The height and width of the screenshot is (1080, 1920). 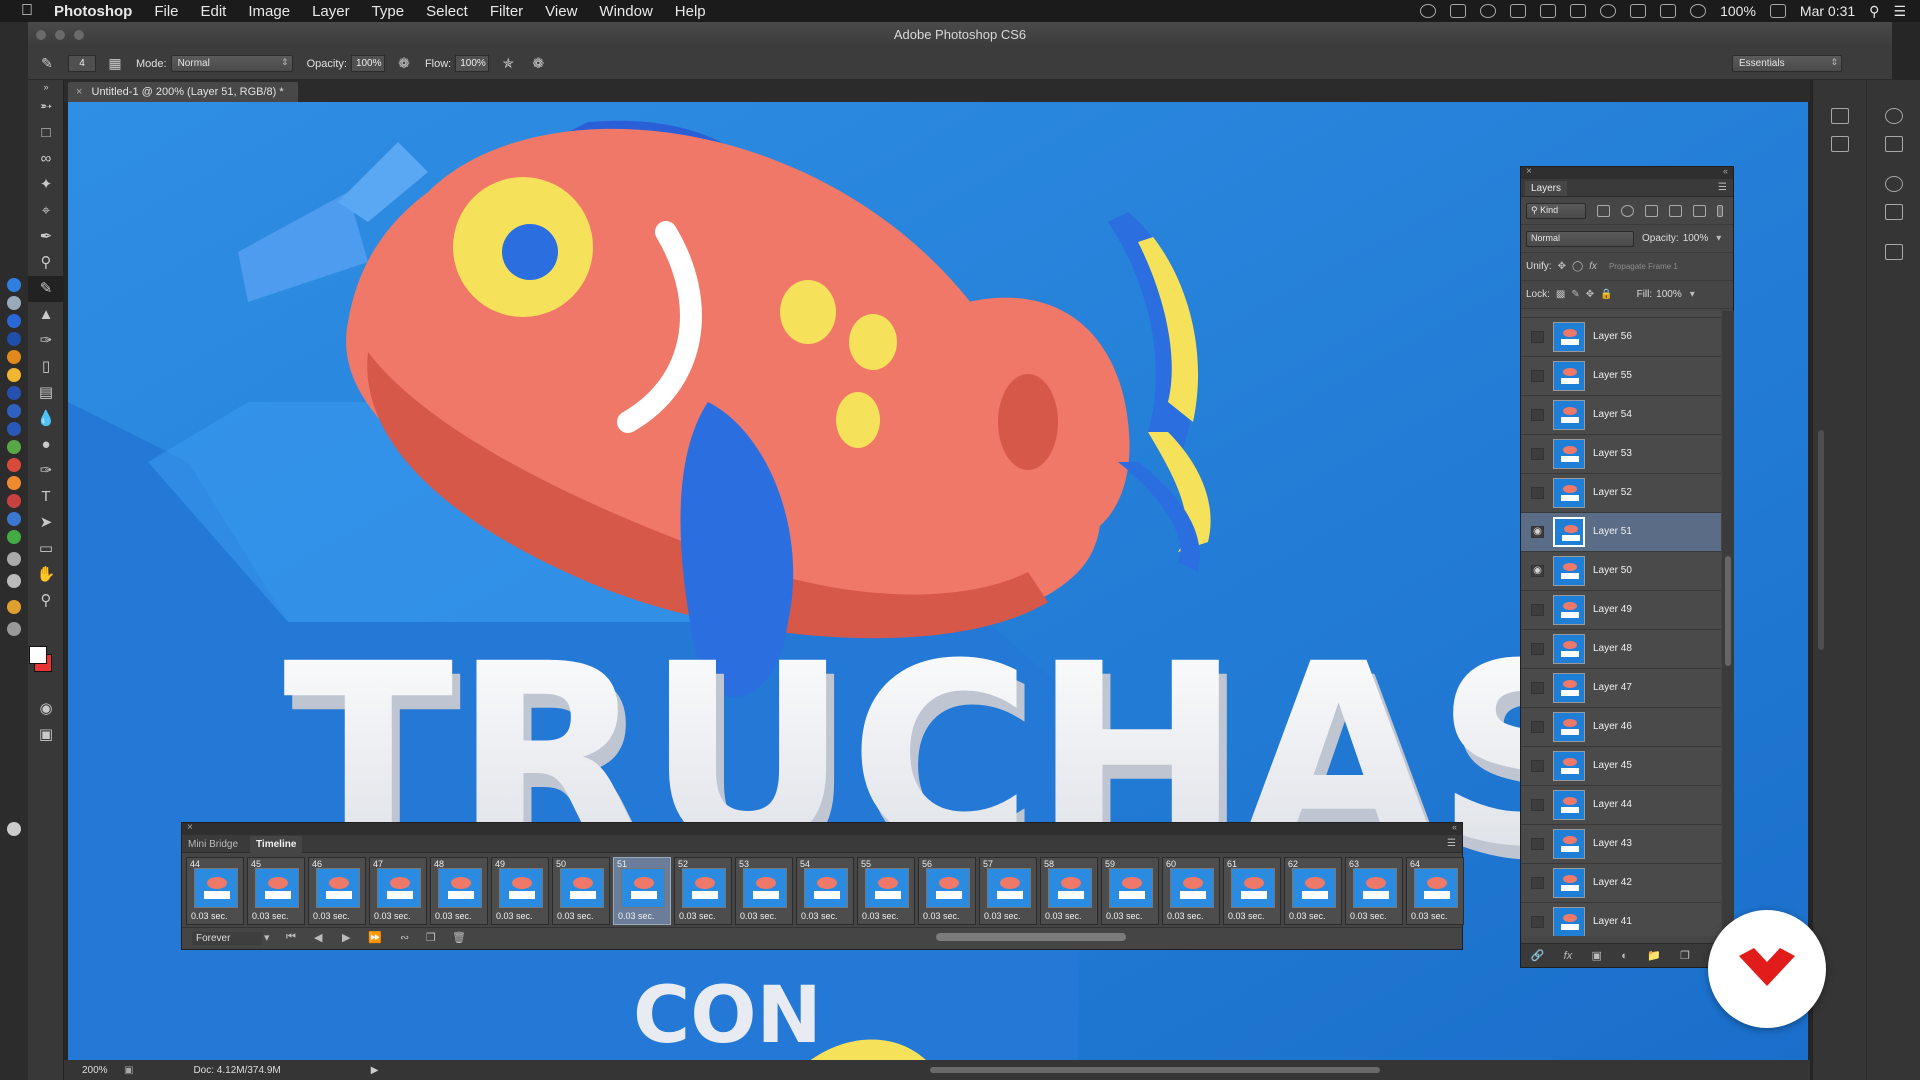 What do you see at coordinates (1621, 415) in the screenshot?
I see `layer-row: Layer 54` at bounding box center [1621, 415].